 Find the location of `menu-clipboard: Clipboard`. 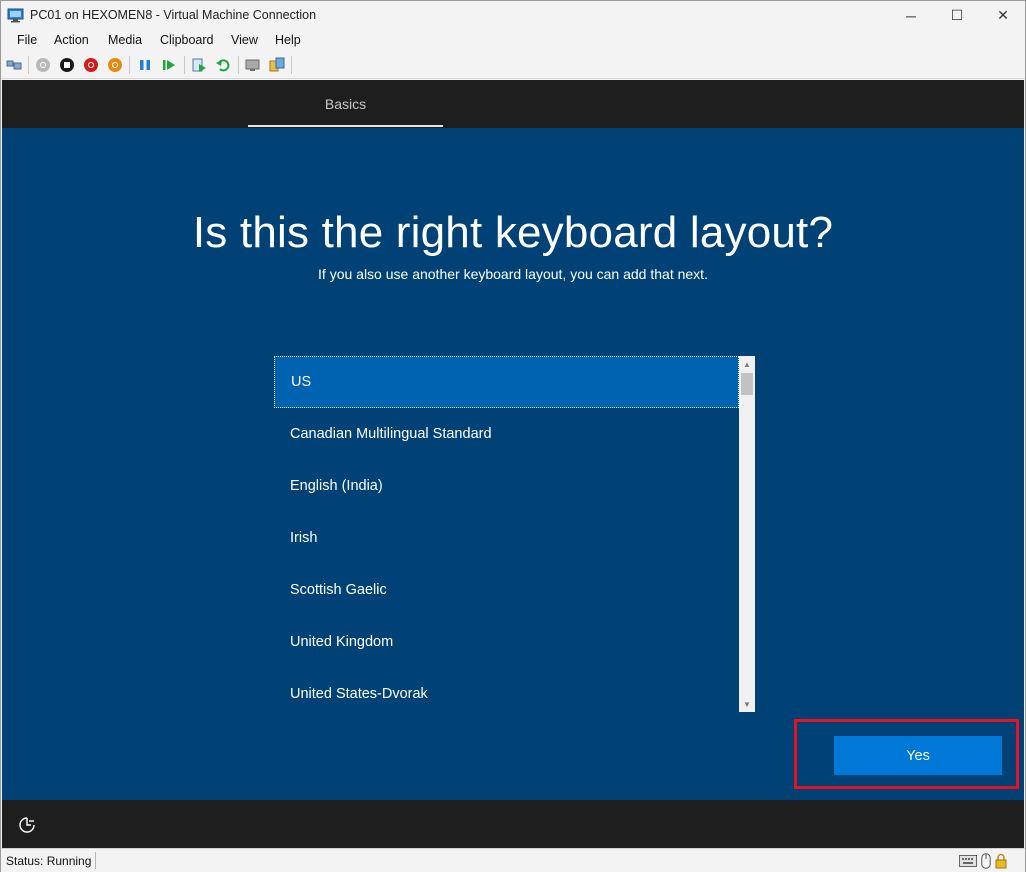

menu-clipboard: Clipboard is located at coordinates (187, 40).